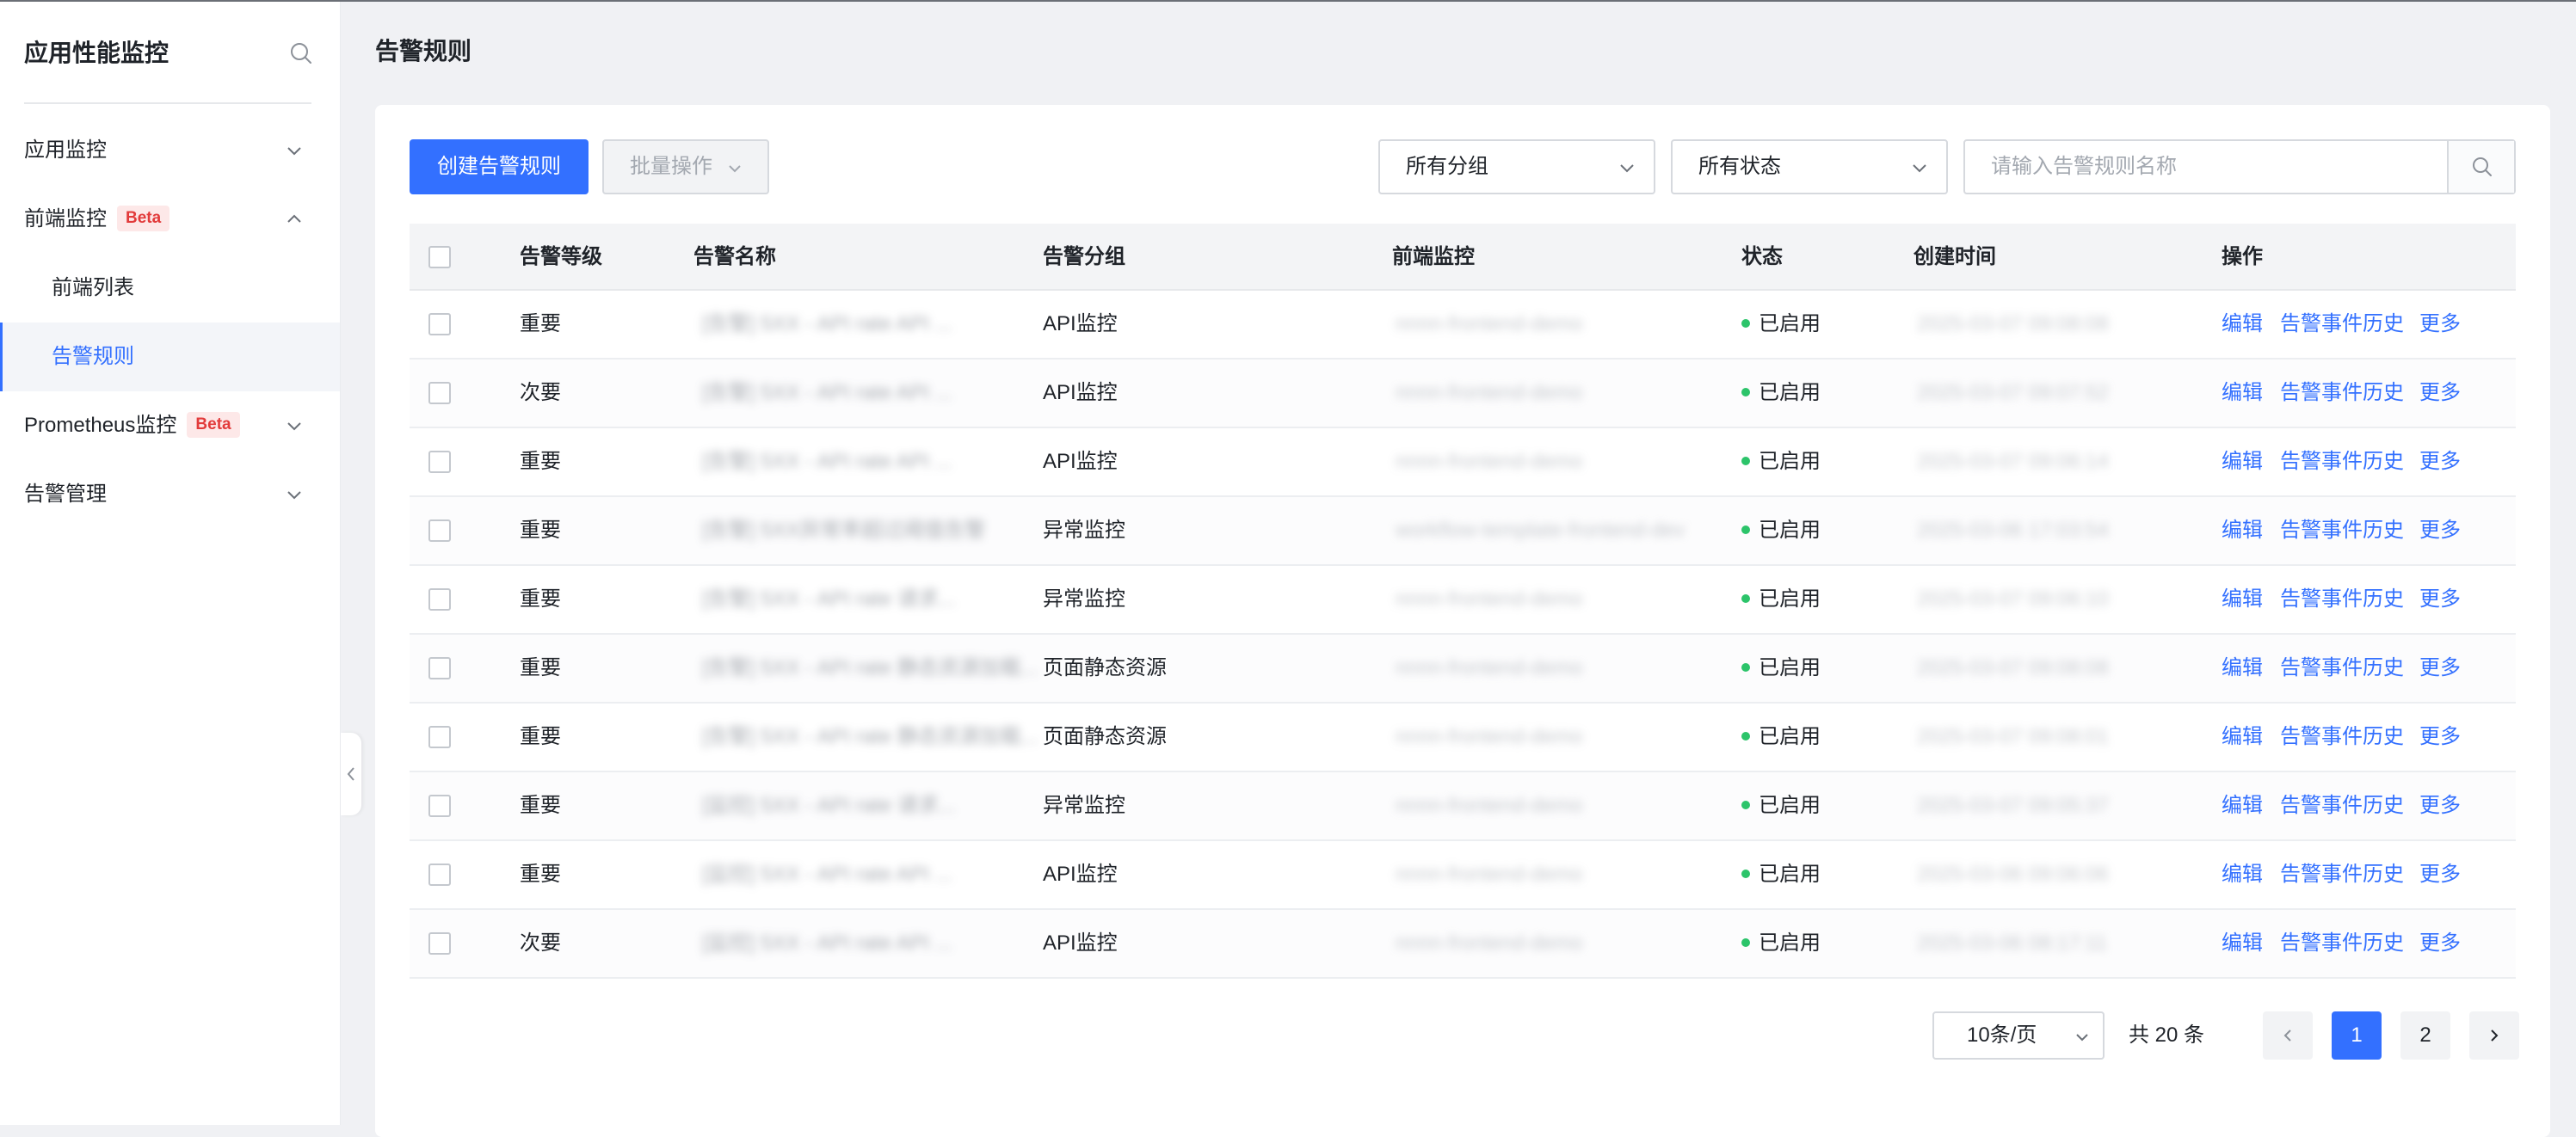  Describe the element at coordinates (1516, 166) in the screenshot. I see `group-filter-select: 所有分组` at that location.